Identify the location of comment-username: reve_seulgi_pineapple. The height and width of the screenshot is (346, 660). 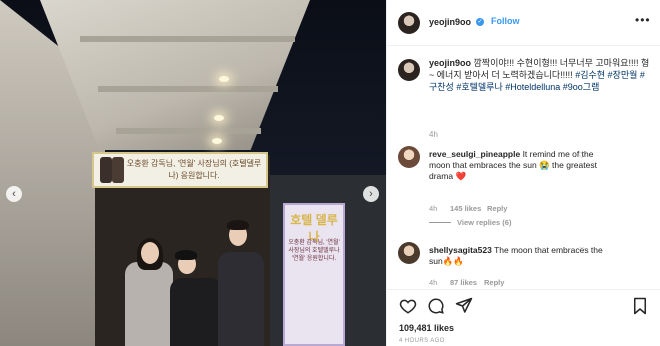
(474, 154).